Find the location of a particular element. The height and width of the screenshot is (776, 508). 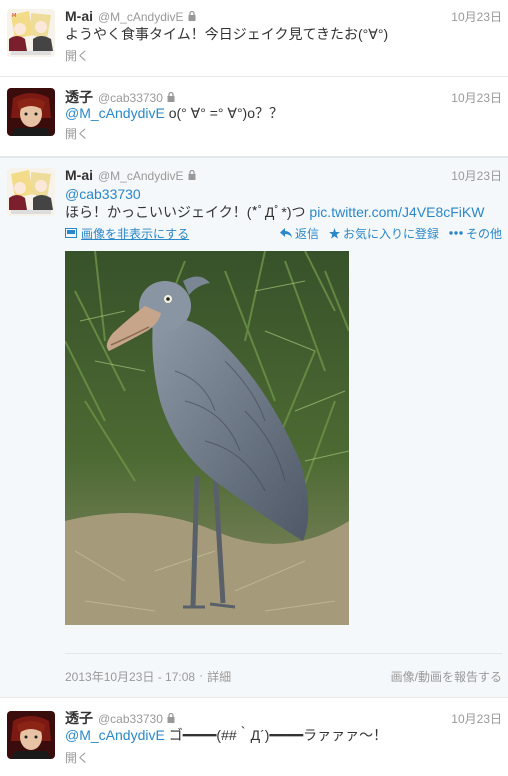

star-icon is located at coordinates (334, 233).